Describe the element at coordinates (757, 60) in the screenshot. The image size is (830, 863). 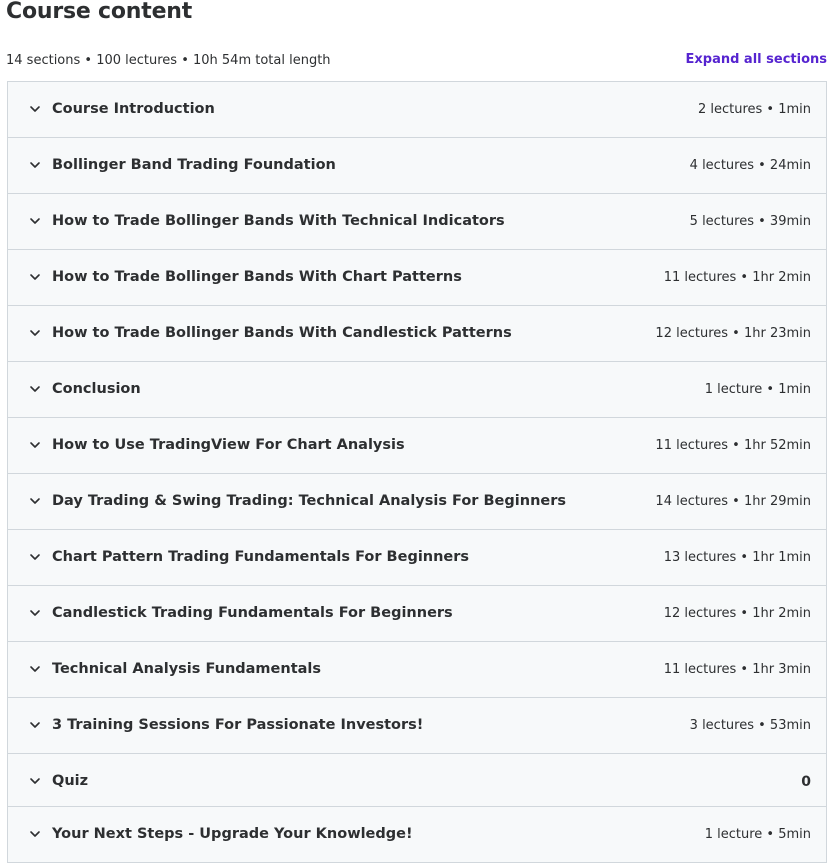
I see `expand-all-sections-button: Expand all sections` at that location.